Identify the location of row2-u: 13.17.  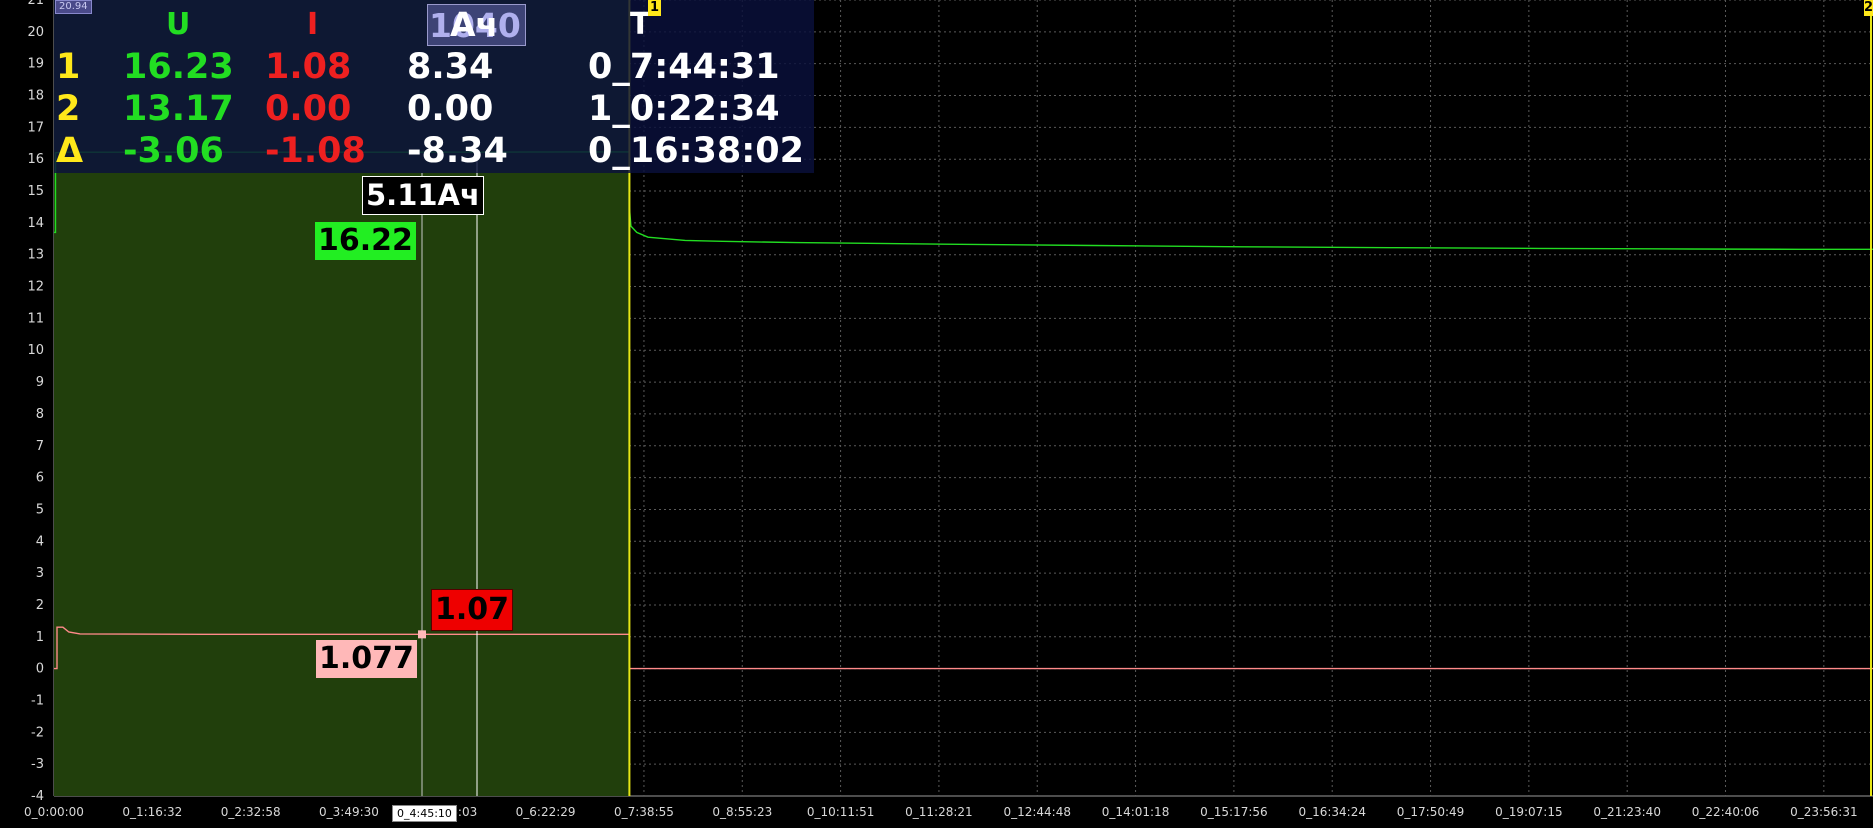
(178, 109).